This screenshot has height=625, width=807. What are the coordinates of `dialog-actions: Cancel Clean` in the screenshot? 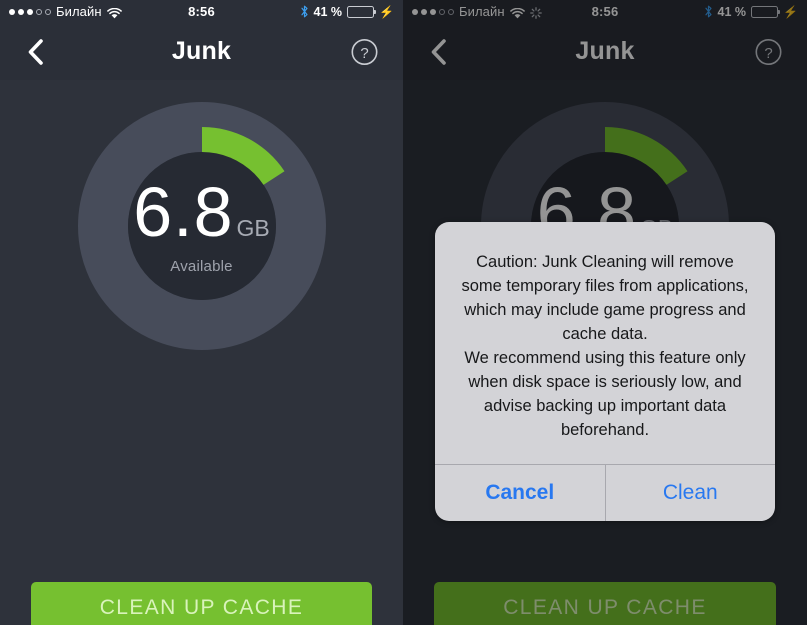 It's located at (605, 492).